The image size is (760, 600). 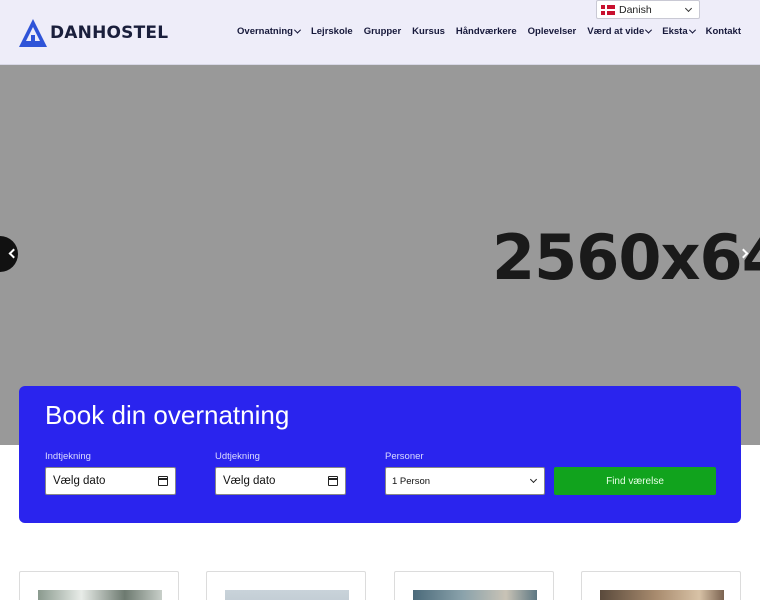 What do you see at coordinates (280, 481) in the screenshot?
I see `checkout-date-input: Vælg dato` at bounding box center [280, 481].